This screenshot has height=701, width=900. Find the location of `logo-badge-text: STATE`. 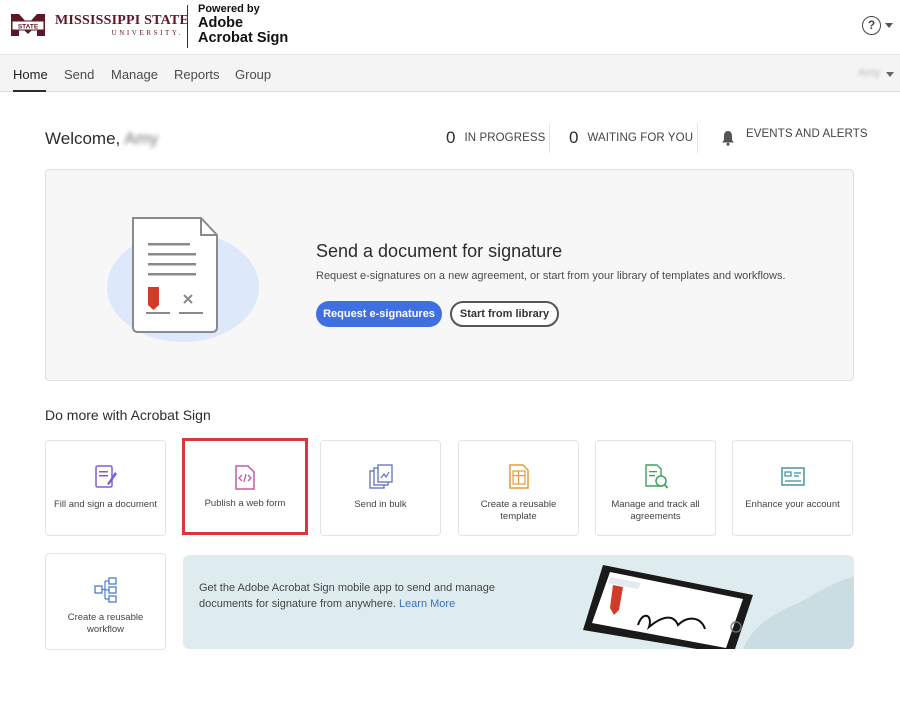

logo-badge-text: STATE is located at coordinates (28, 26).